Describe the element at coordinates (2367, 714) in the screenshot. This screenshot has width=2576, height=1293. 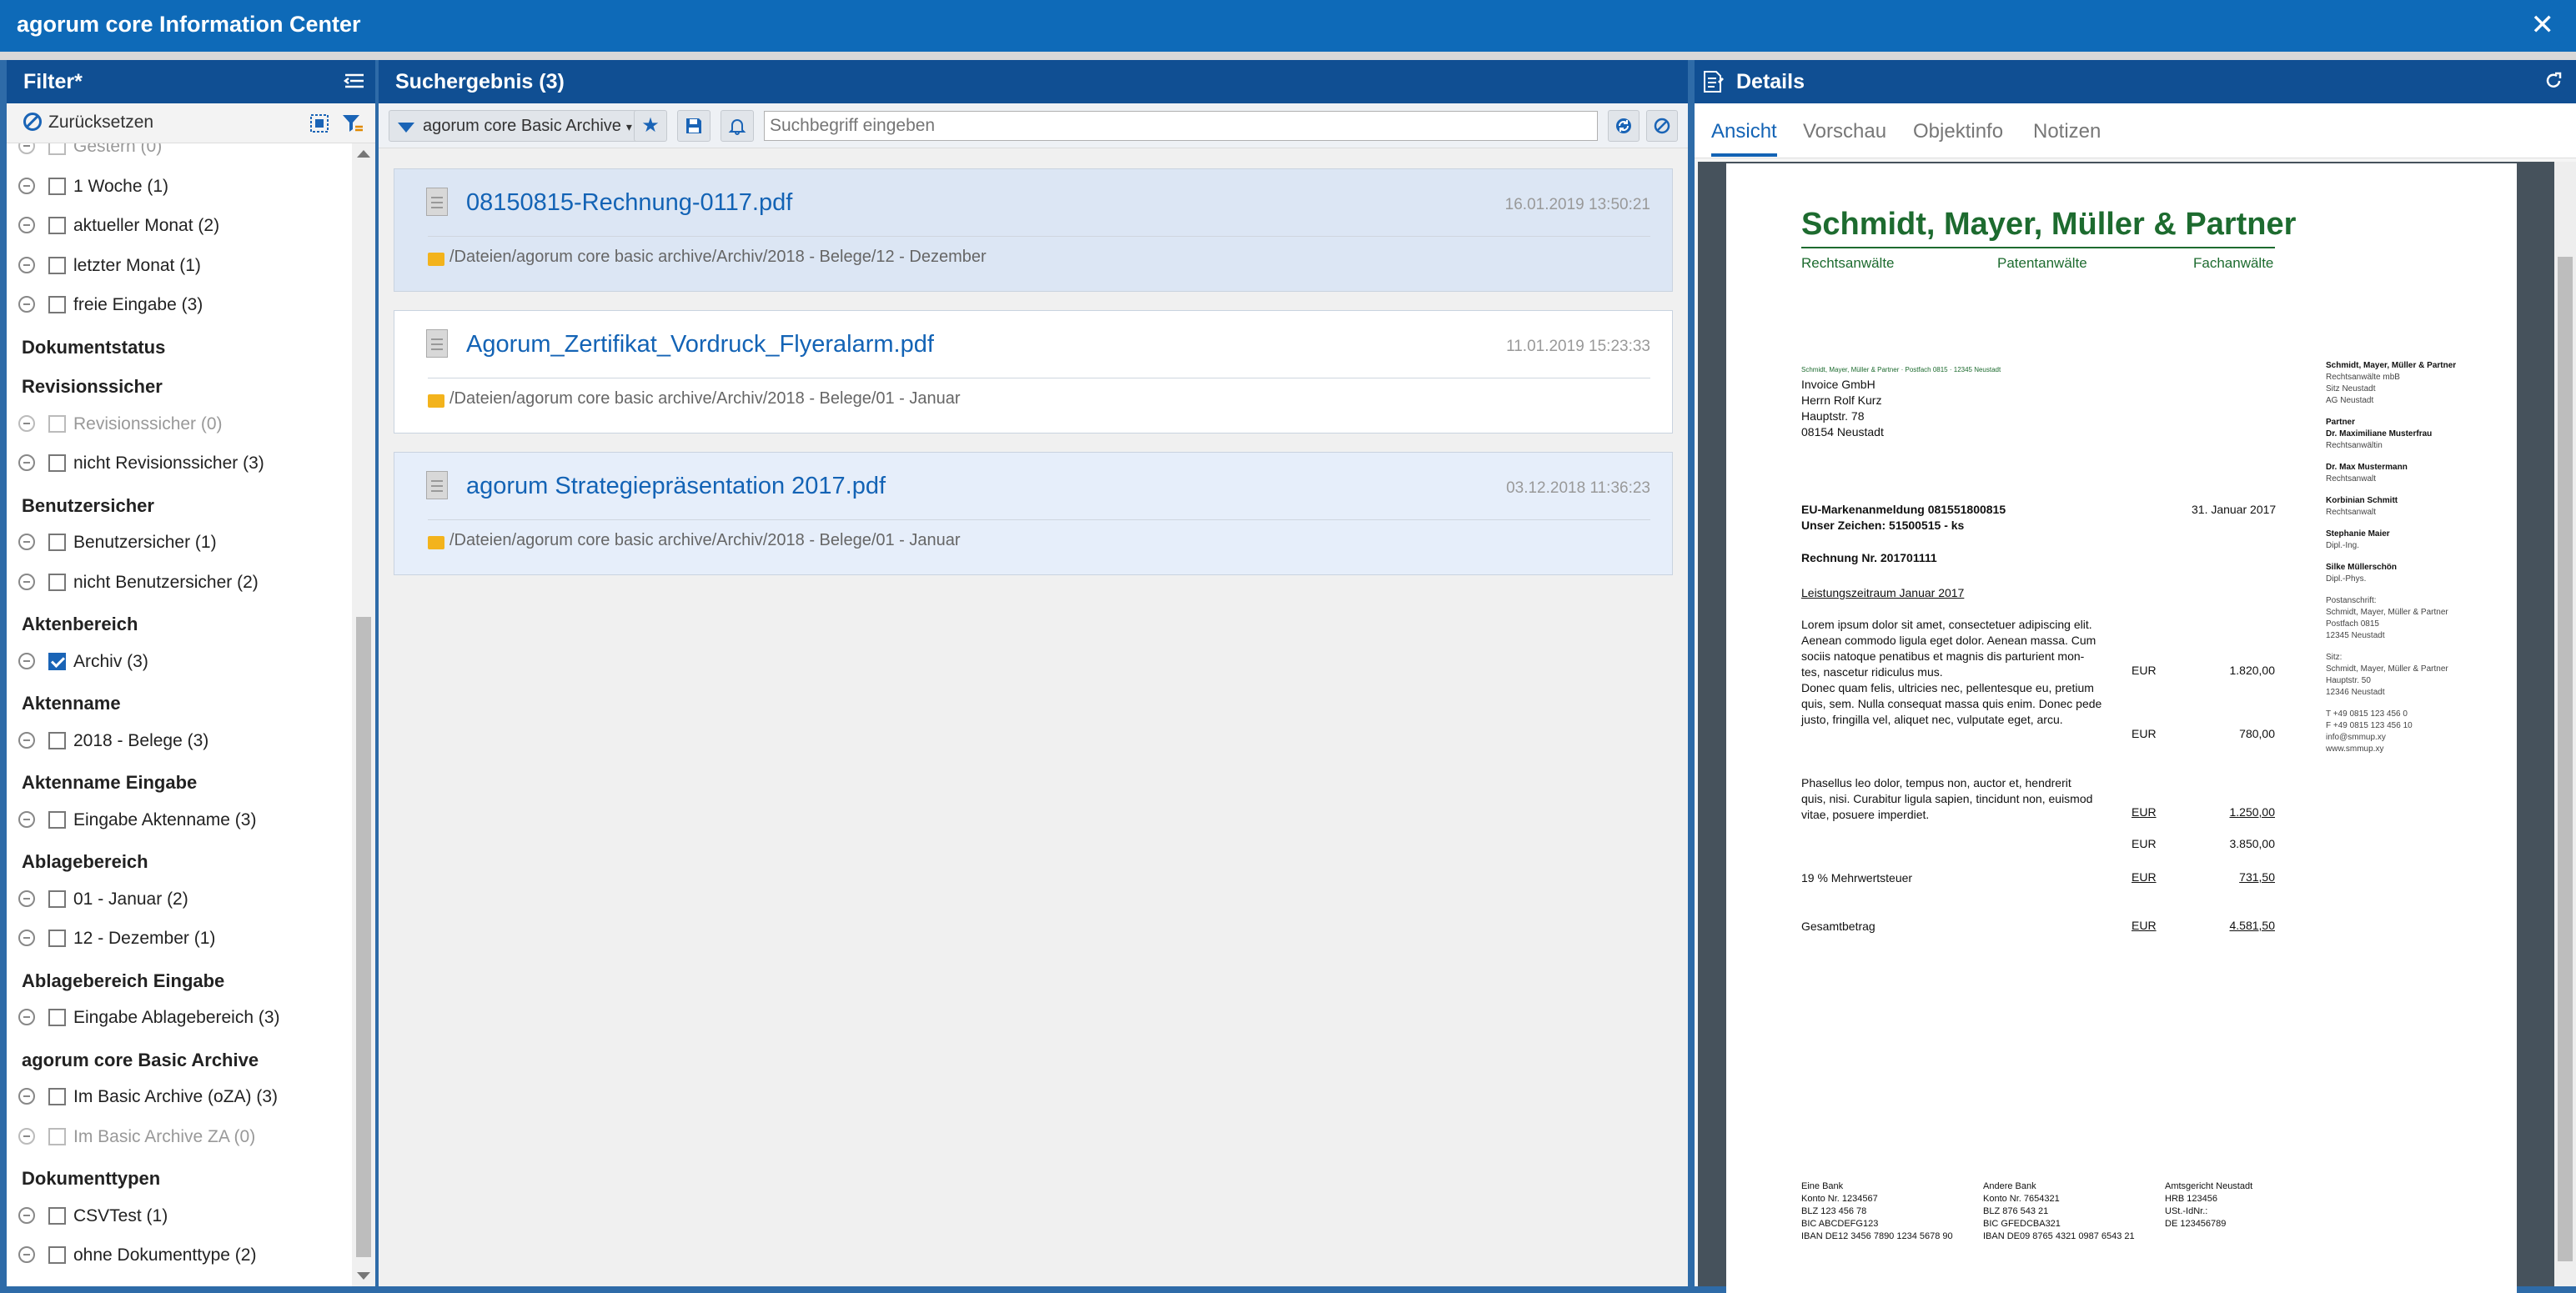
I see `firm-info-line: T +49 0815 123 456 0` at that location.